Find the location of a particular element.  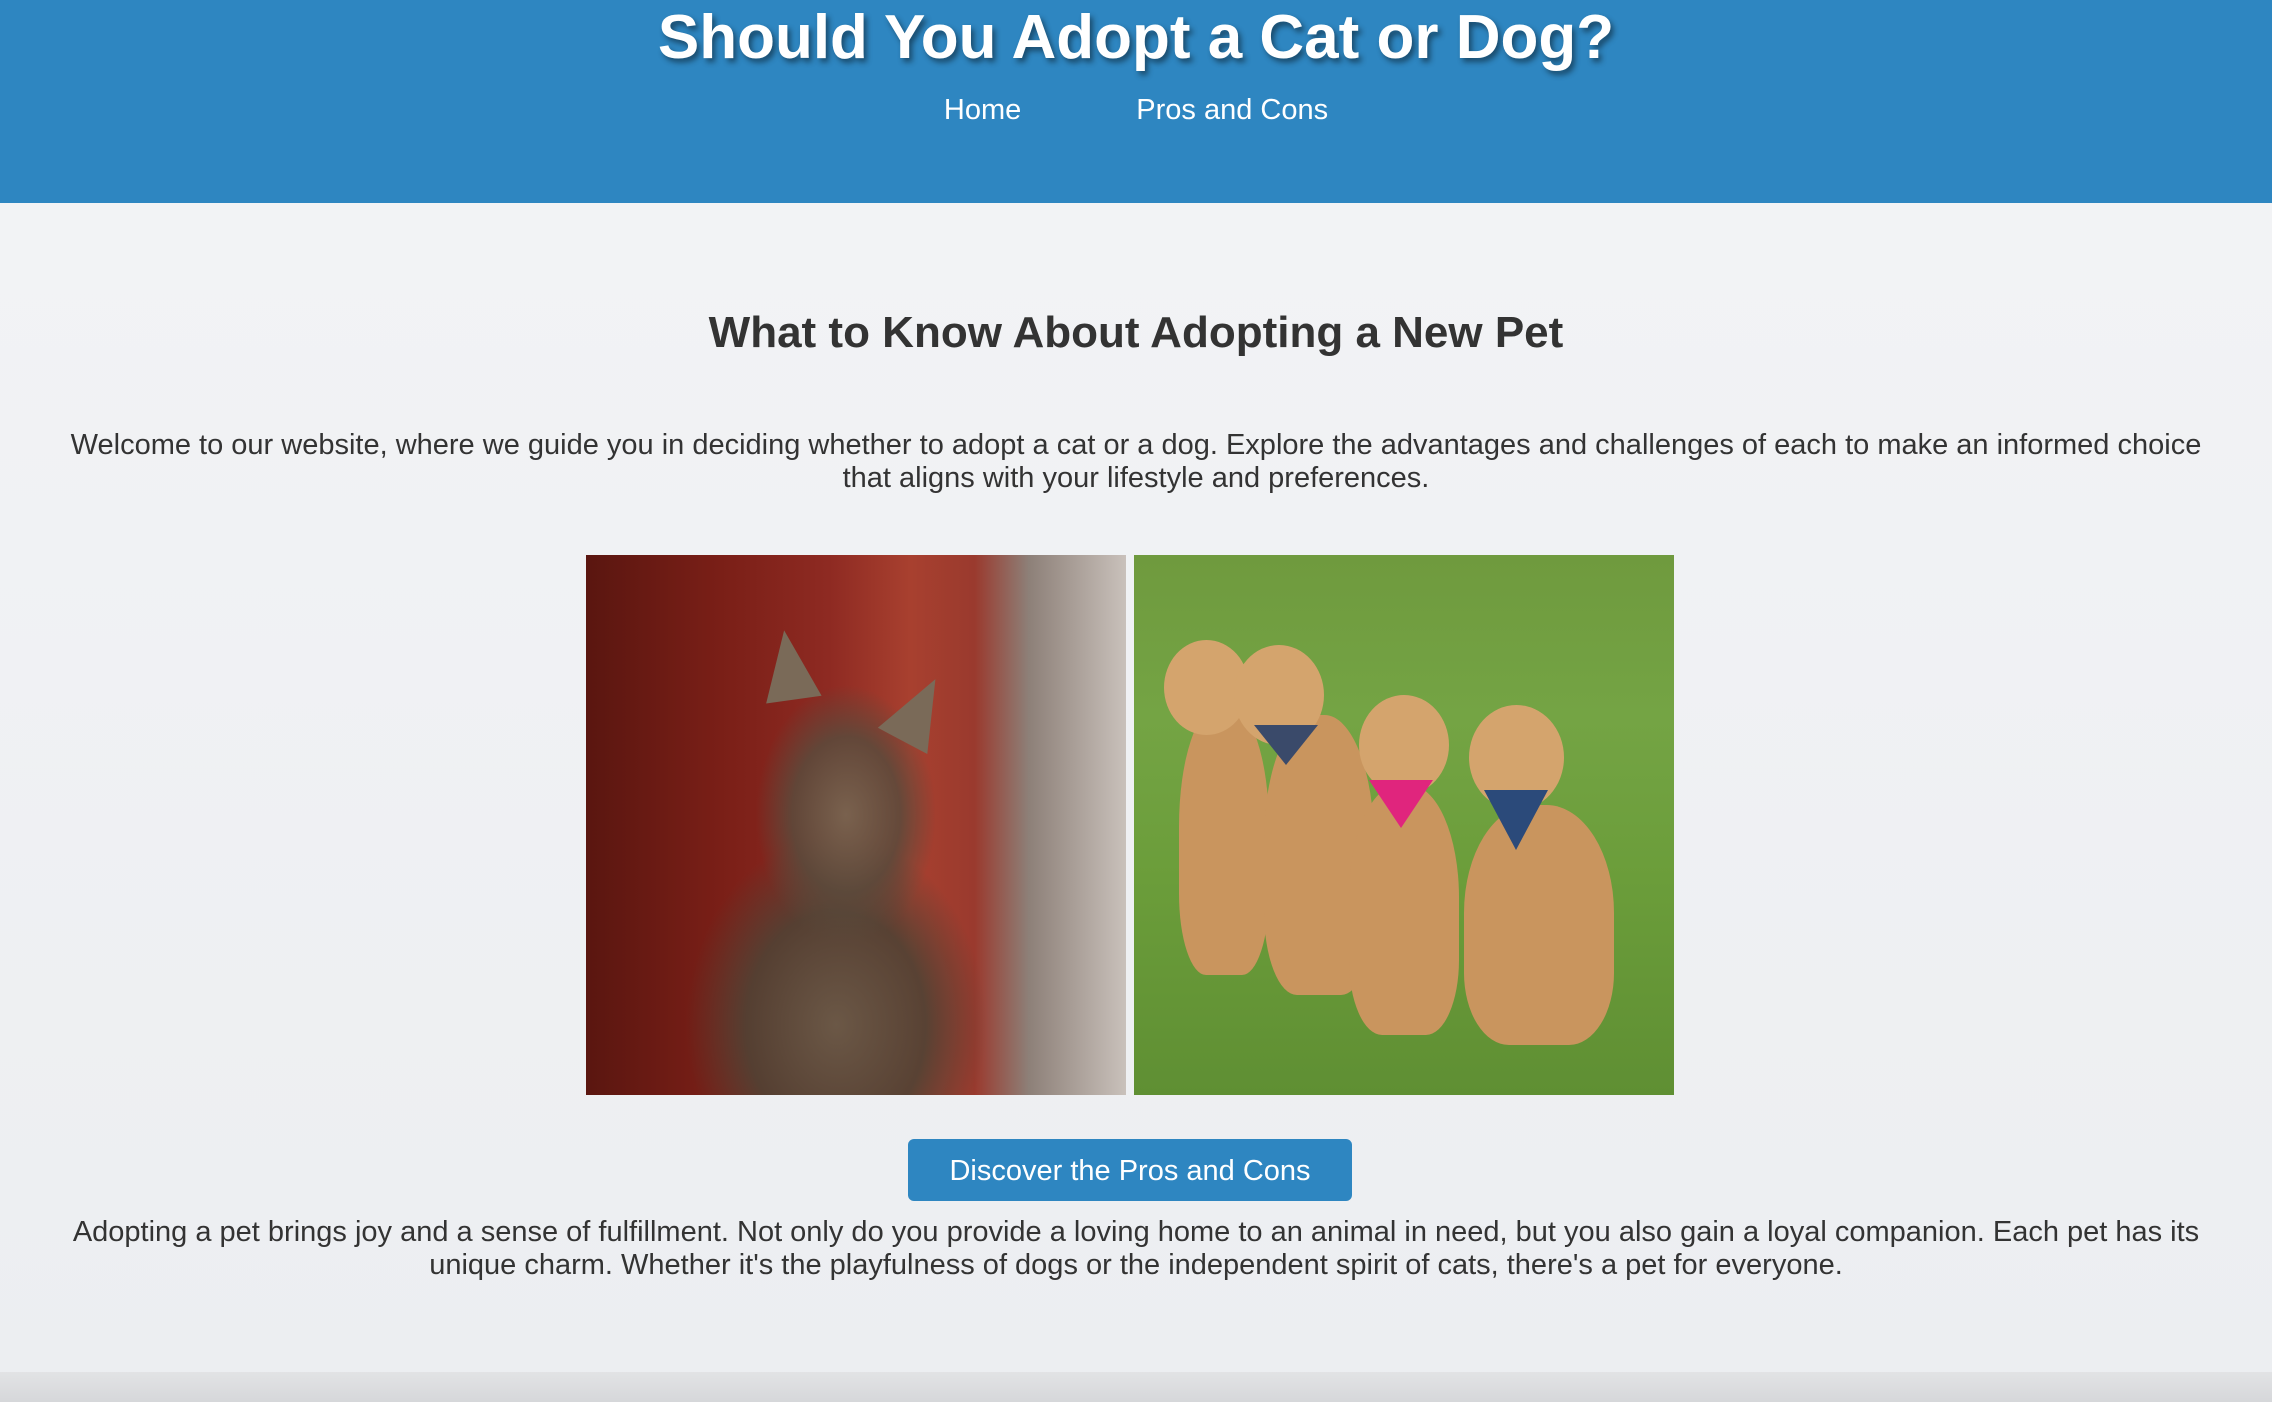

cat-ear-right is located at coordinates (919, 710).